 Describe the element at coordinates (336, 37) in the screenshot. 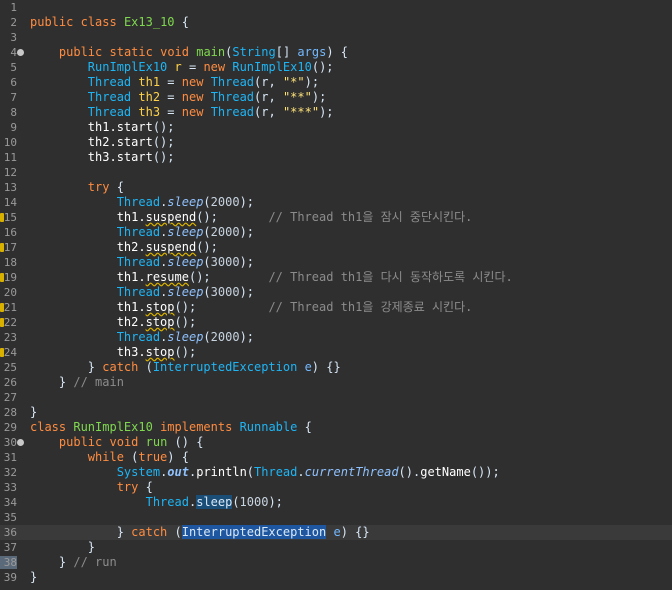

I see `code-line: 3` at that location.